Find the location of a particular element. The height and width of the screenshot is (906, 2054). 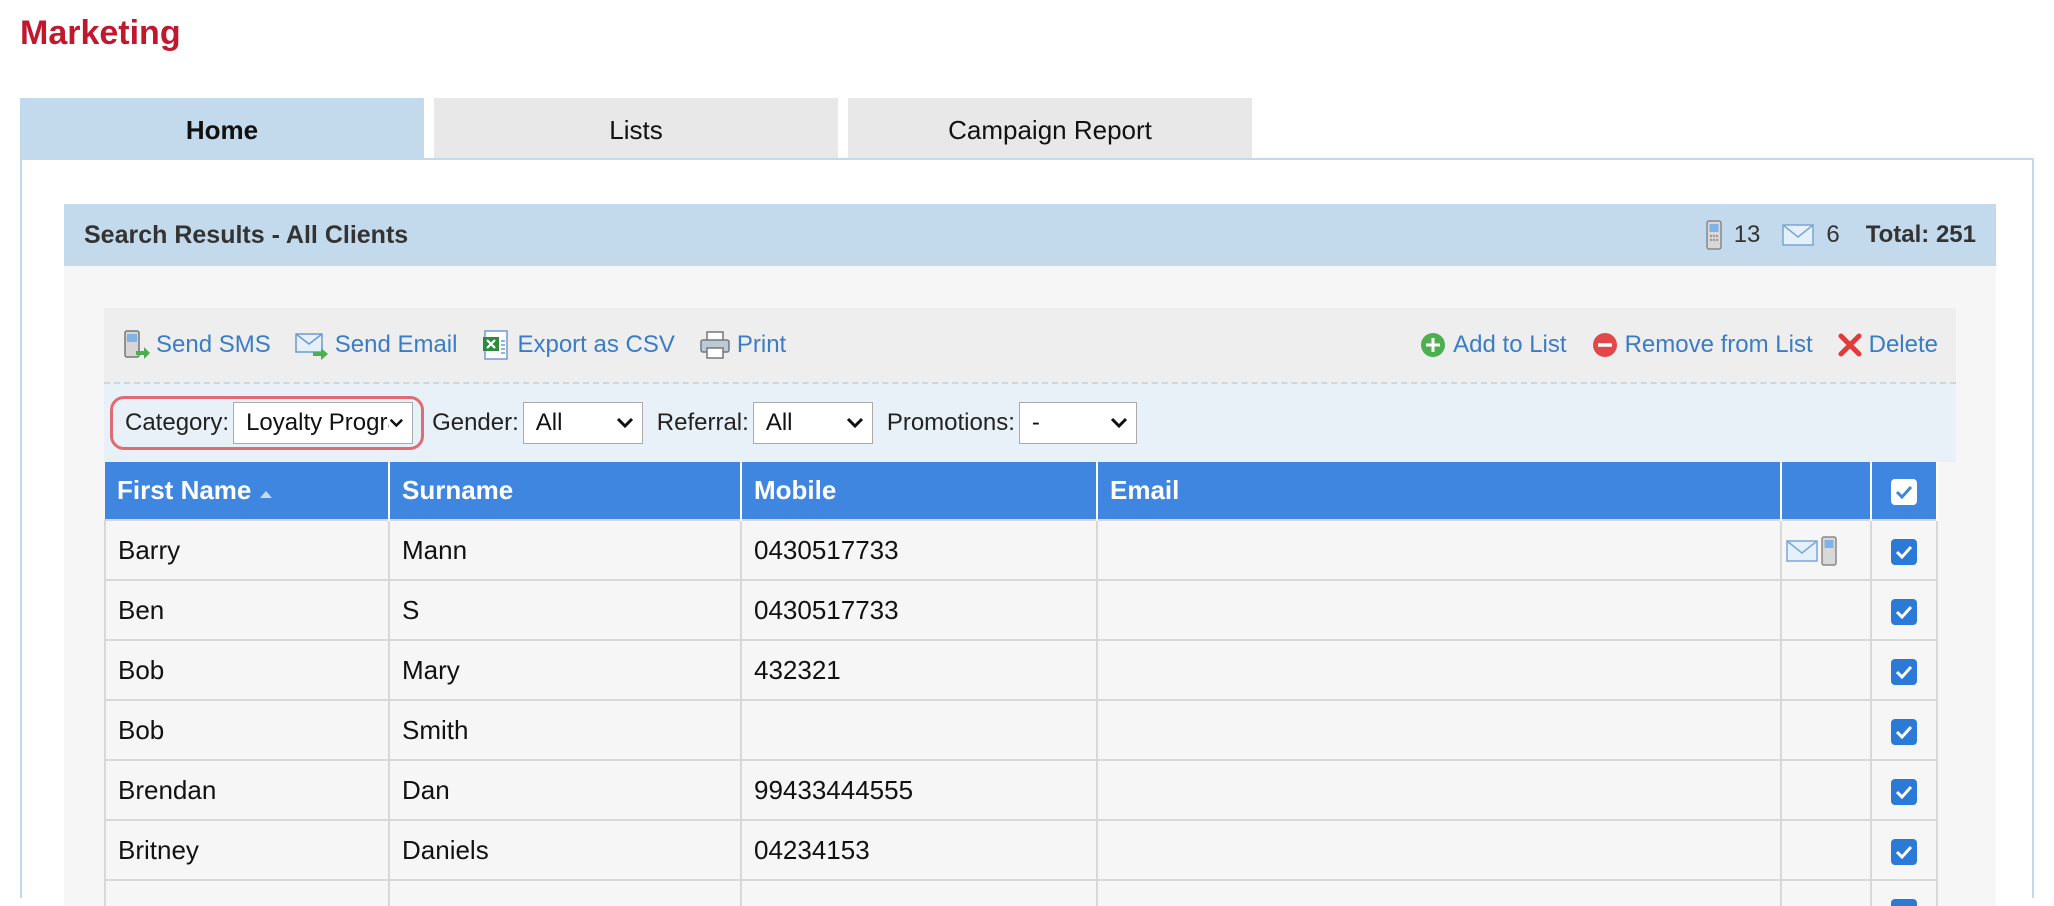

category-label: Category: is located at coordinates (177, 423).